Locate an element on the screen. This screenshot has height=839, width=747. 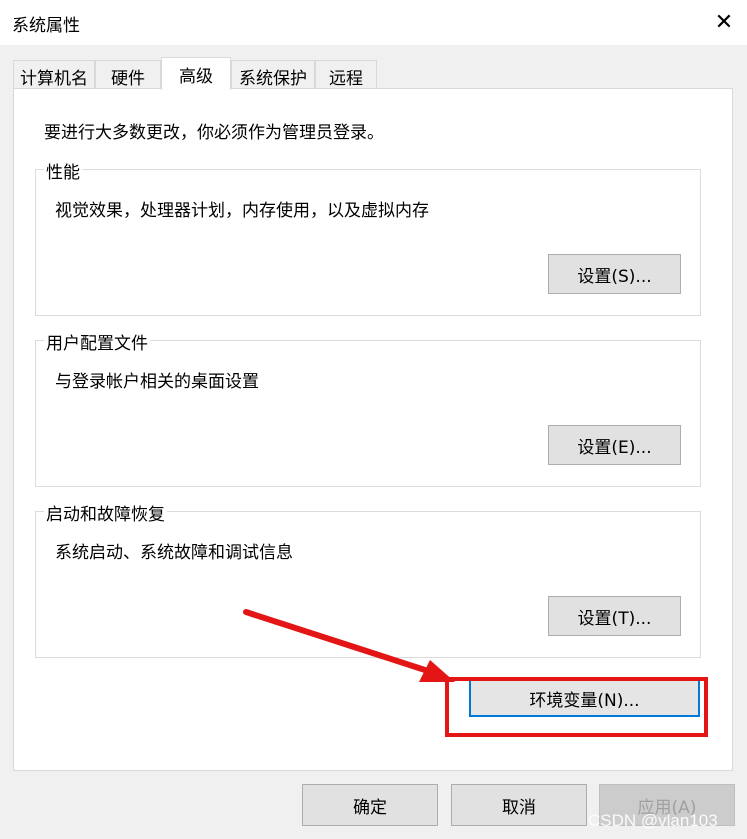
tab-label: 系统保护 is located at coordinates (273, 79).